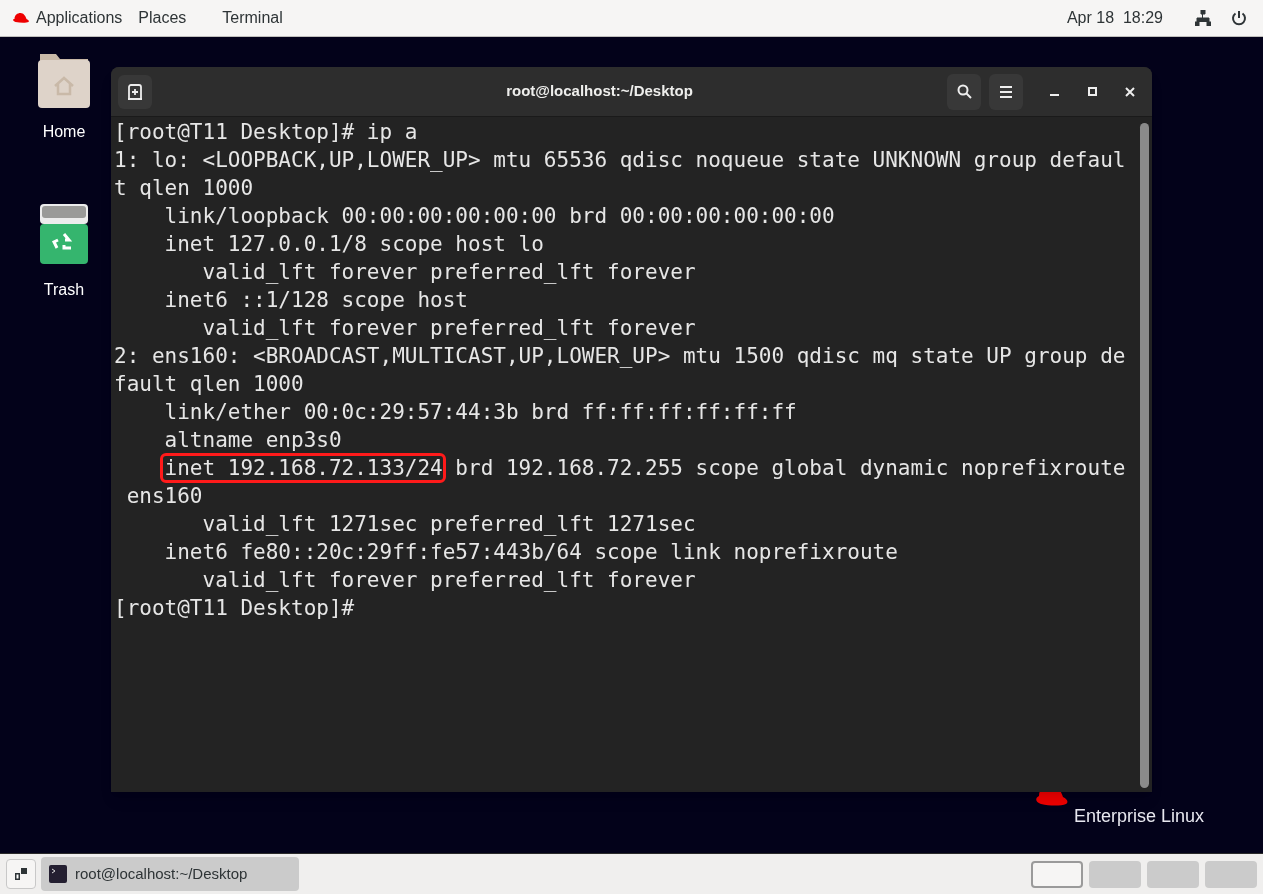  I want to click on windows-icon, so click(21, 874).